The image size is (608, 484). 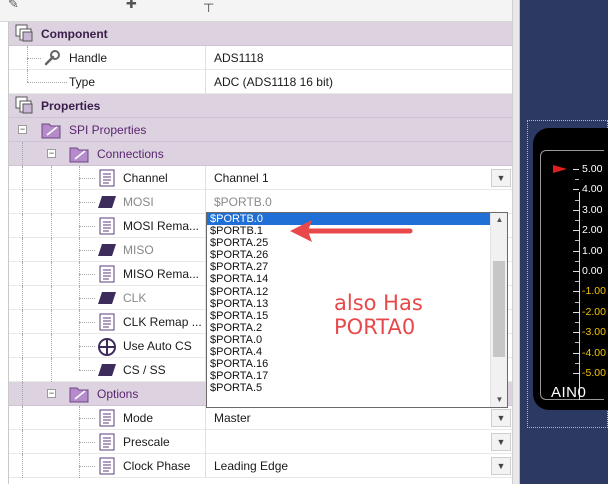 I want to click on scroll-down-icon: ▼, so click(x=499, y=400).